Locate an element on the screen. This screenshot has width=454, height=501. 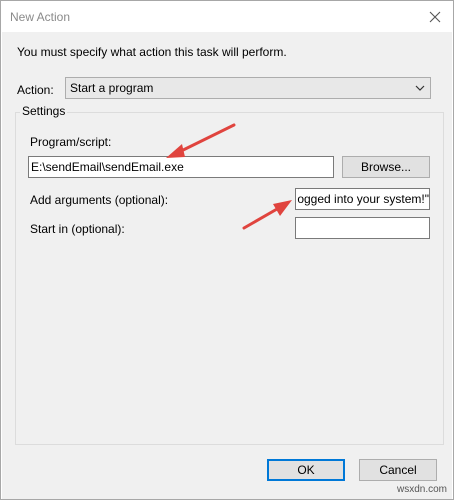
arguments-input: ogged into your system!" is located at coordinates (362, 199).